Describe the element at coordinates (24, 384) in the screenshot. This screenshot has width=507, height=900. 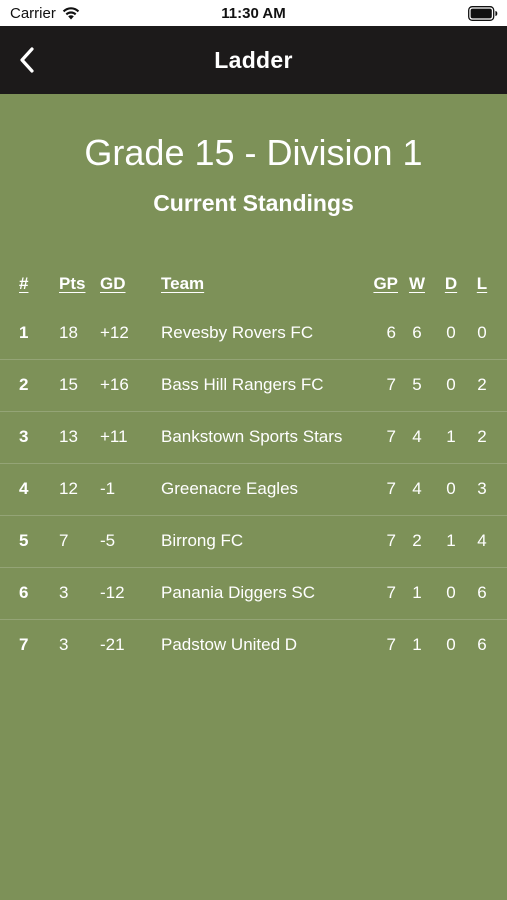
I see `row-position: 2` at that location.